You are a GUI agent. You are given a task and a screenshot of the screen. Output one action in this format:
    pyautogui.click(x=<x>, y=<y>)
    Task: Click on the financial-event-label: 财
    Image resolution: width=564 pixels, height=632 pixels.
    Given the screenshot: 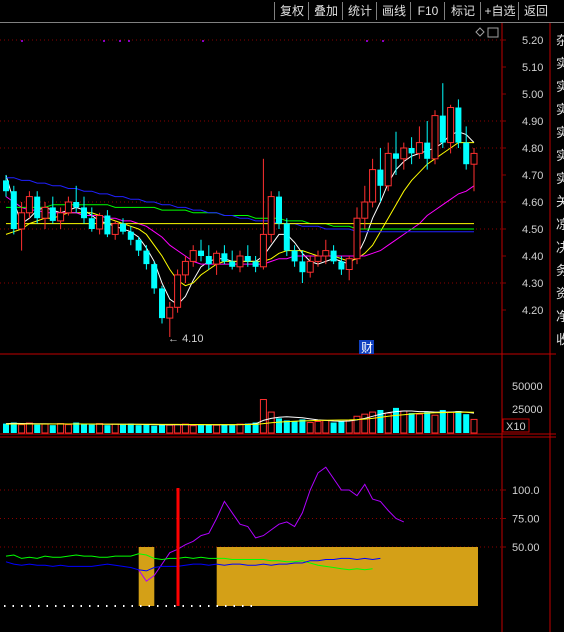 What is the action you would take?
    pyautogui.click(x=367, y=348)
    